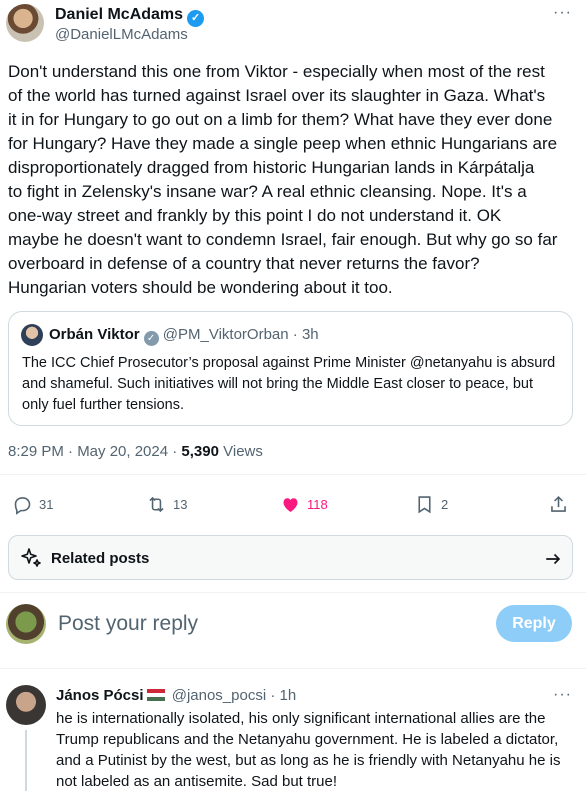 This screenshot has width=586, height=791. I want to click on share-action-button, so click(561, 504).